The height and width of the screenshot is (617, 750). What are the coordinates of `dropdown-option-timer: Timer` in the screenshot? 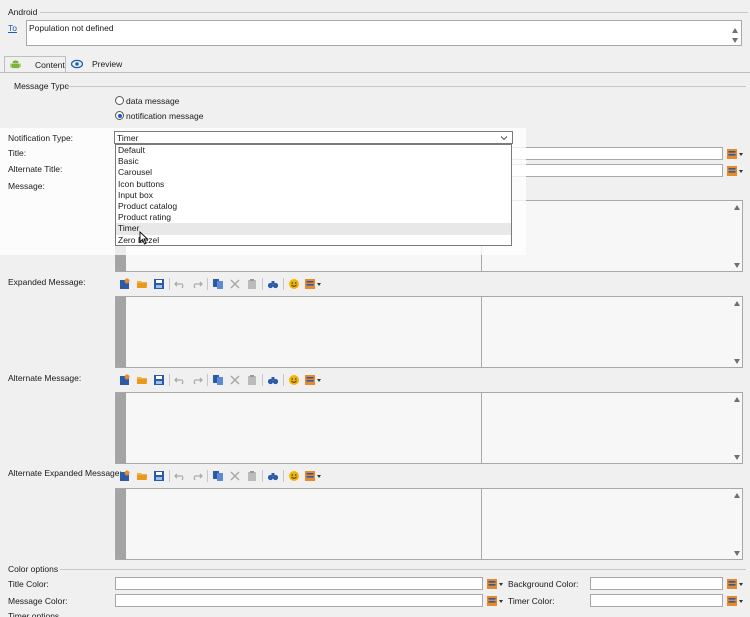 It's located at (313, 229).